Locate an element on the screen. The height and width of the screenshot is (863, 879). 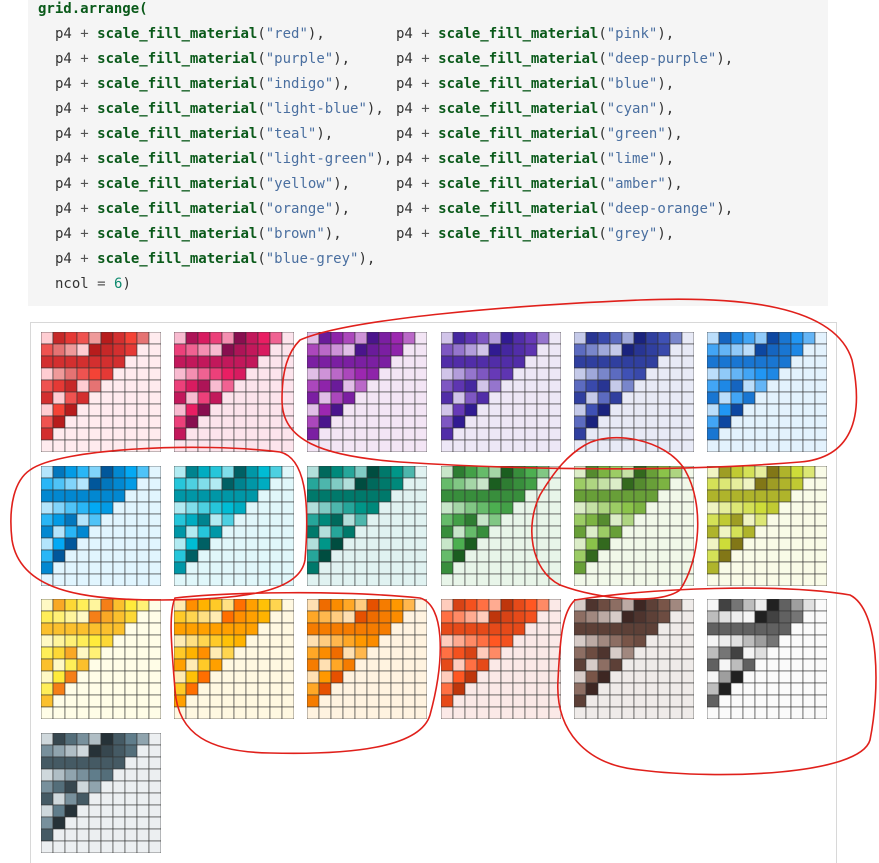
scale-call-light-blue: p4 + scale_fill_material("light-blue"), is located at coordinates (219, 109).